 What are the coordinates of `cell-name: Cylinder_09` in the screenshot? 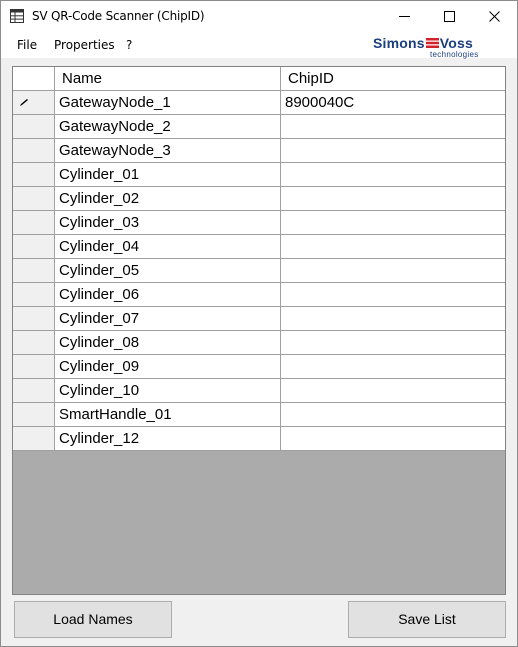 It's located at (168, 367).